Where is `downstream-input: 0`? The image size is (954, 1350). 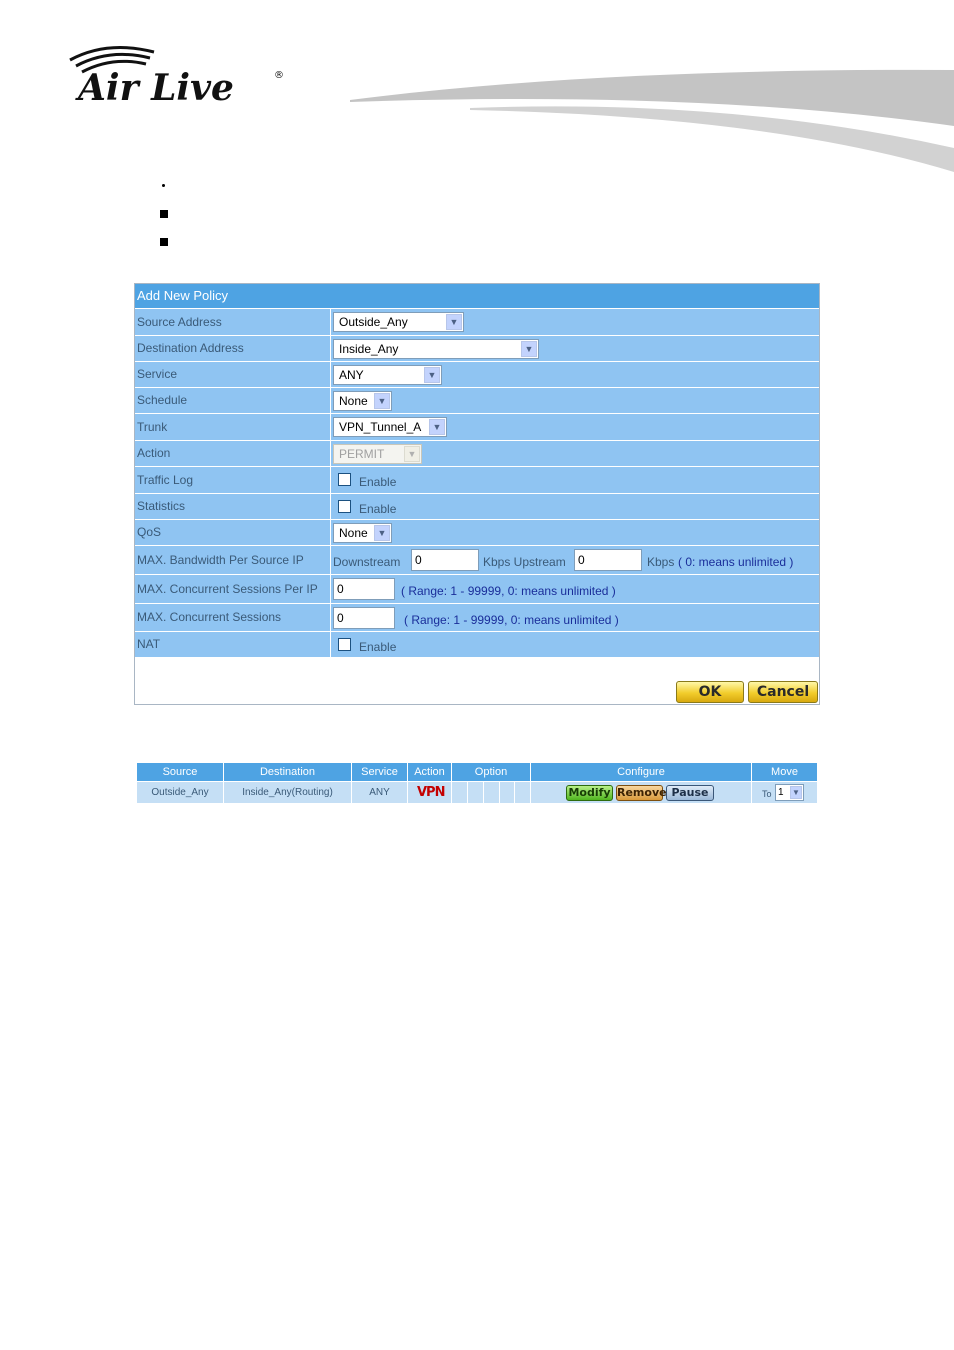 downstream-input: 0 is located at coordinates (445, 560).